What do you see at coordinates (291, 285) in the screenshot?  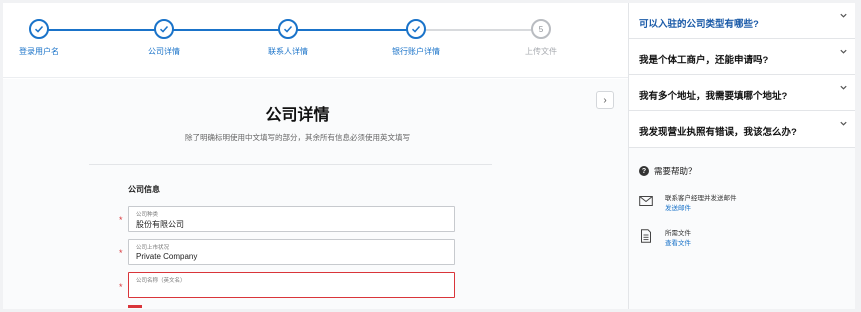 I see `company-english-name-input: 公司名称（英文名）` at bounding box center [291, 285].